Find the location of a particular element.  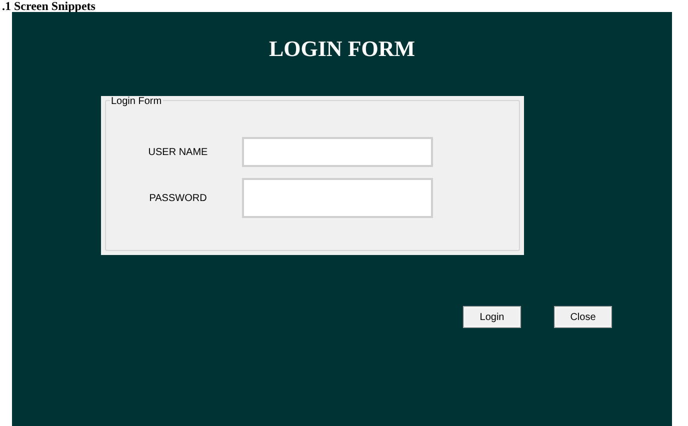

close-button: Close is located at coordinates (583, 317).